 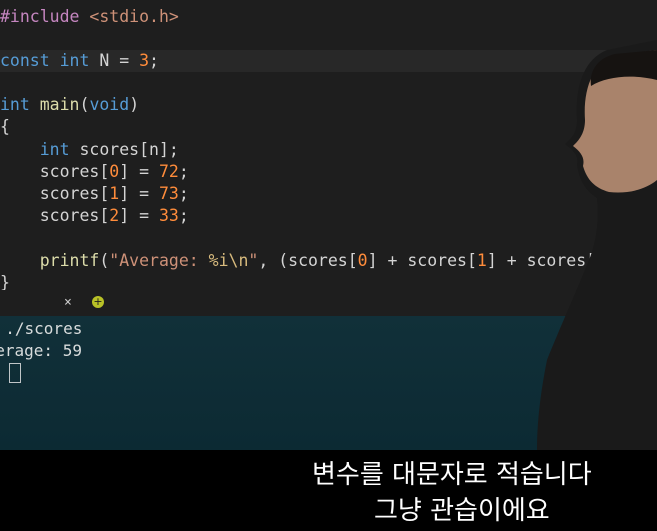 I want to click on code-token: <stdio.h>, so click(x=134, y=16).